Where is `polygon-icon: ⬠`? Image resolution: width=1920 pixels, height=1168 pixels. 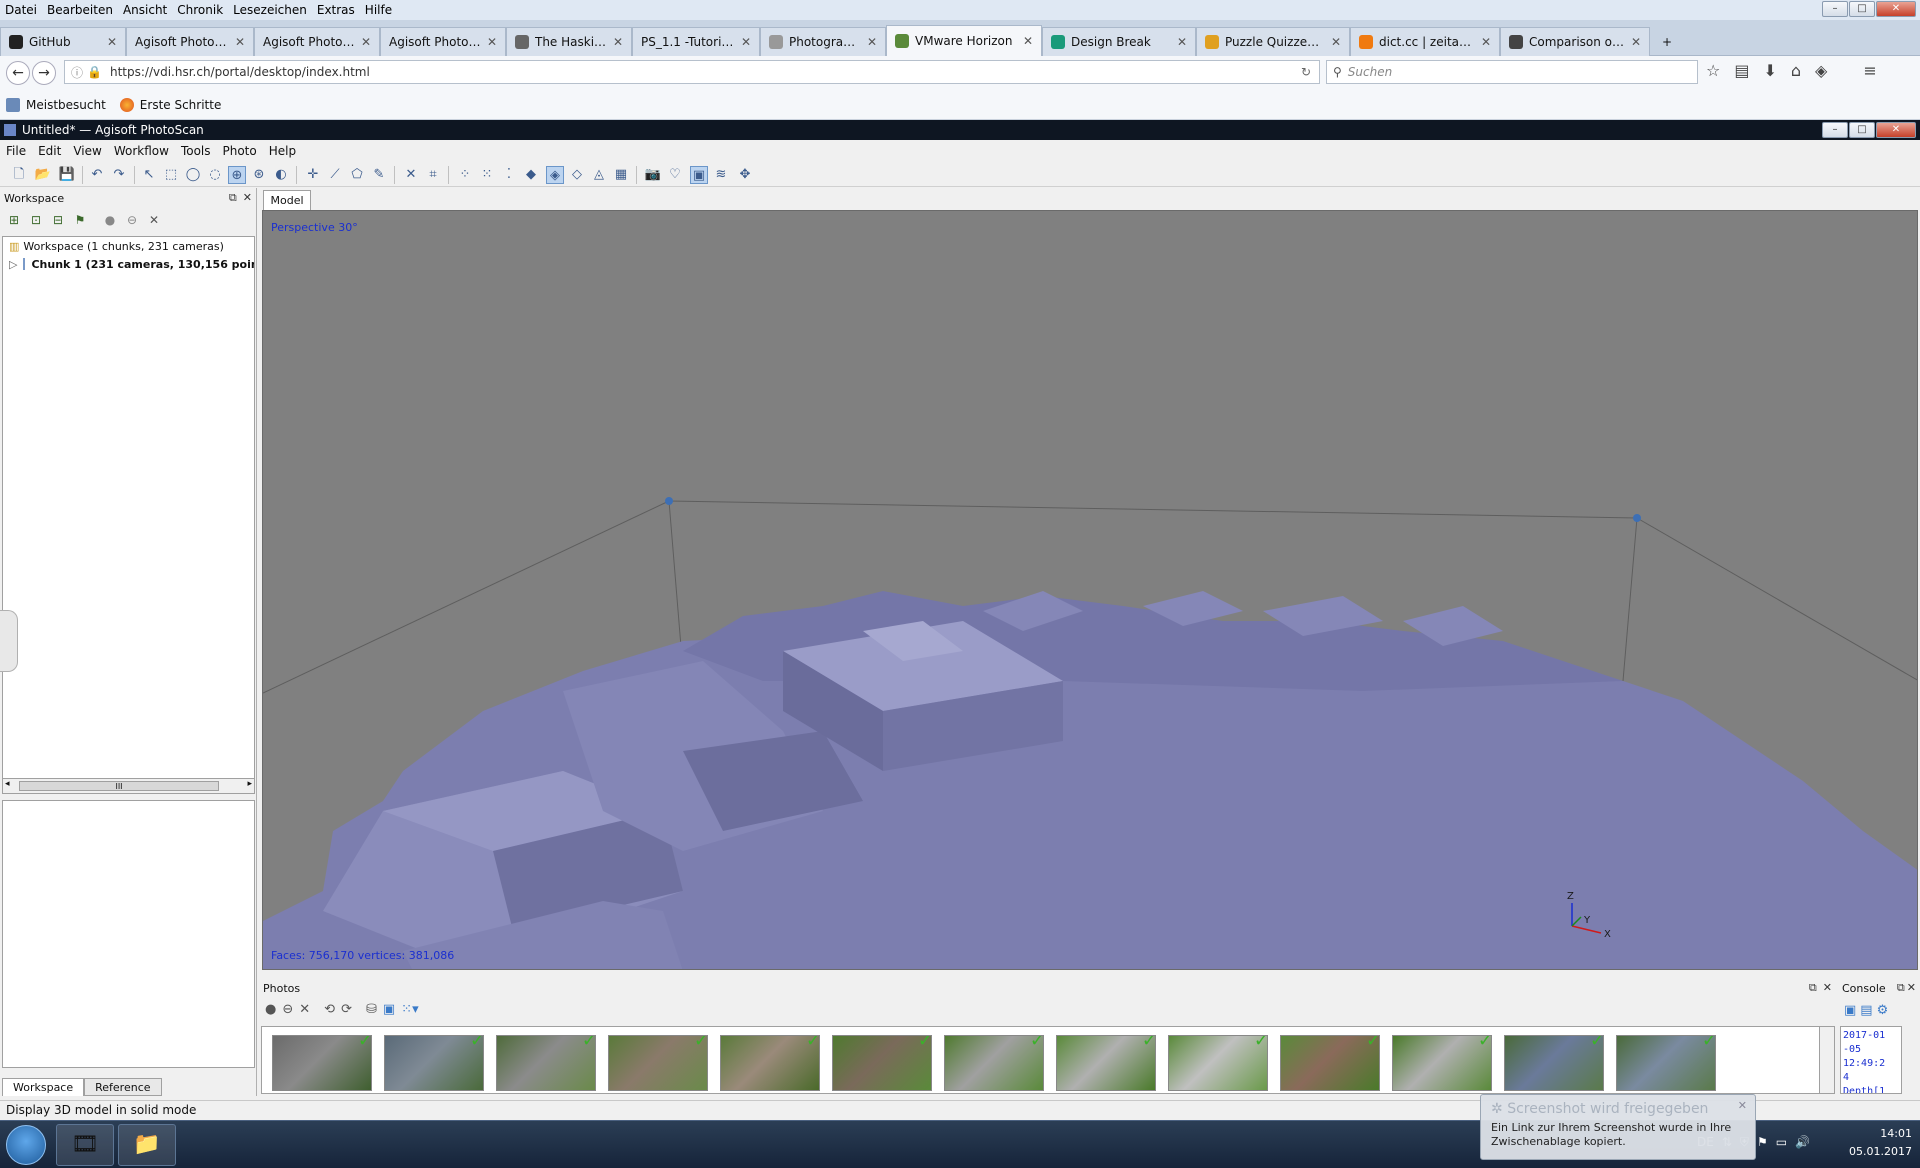
polygon-icon: ⬠ is located at coordinates (357, 175).